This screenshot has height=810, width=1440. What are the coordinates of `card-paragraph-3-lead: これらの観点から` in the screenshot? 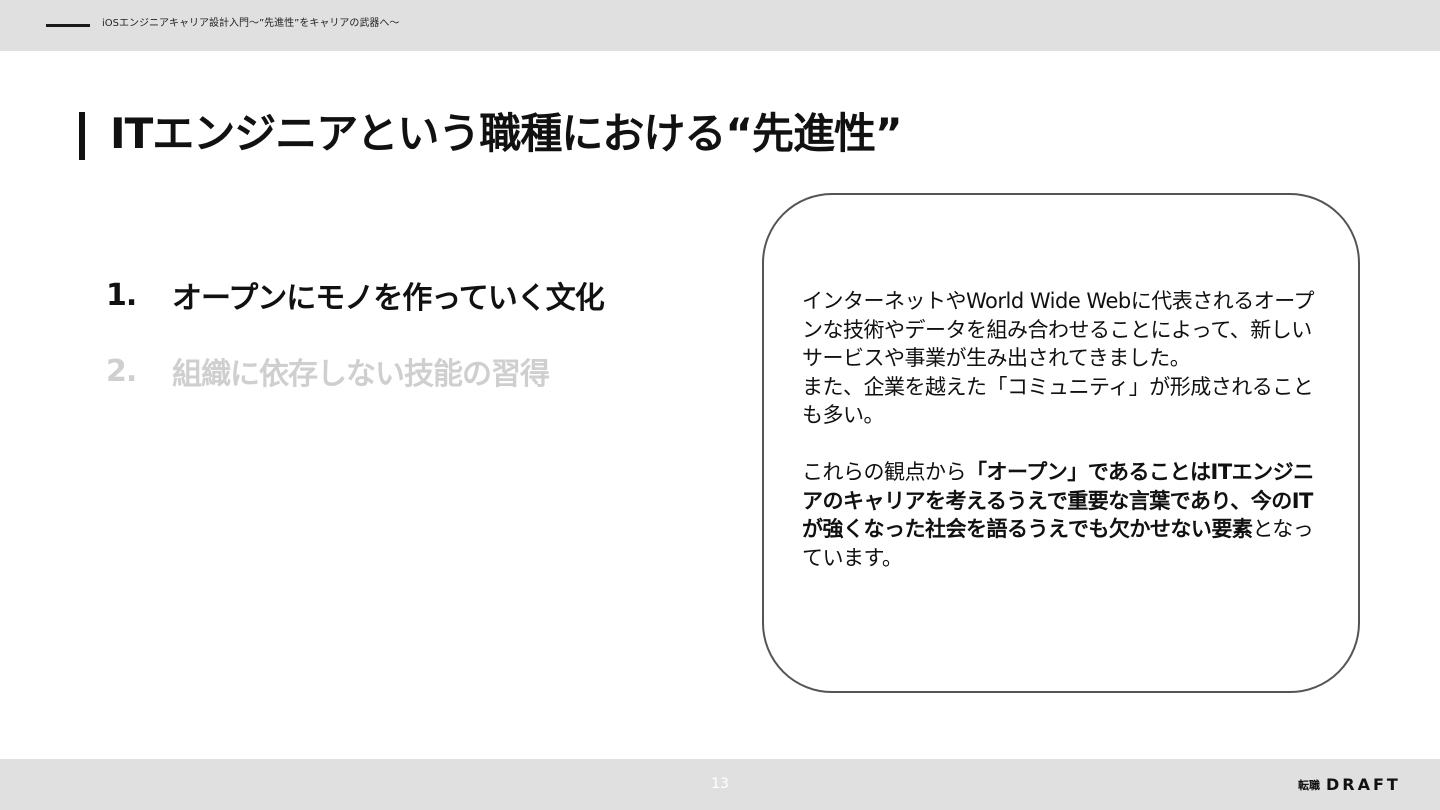 It's located at (884, 472).